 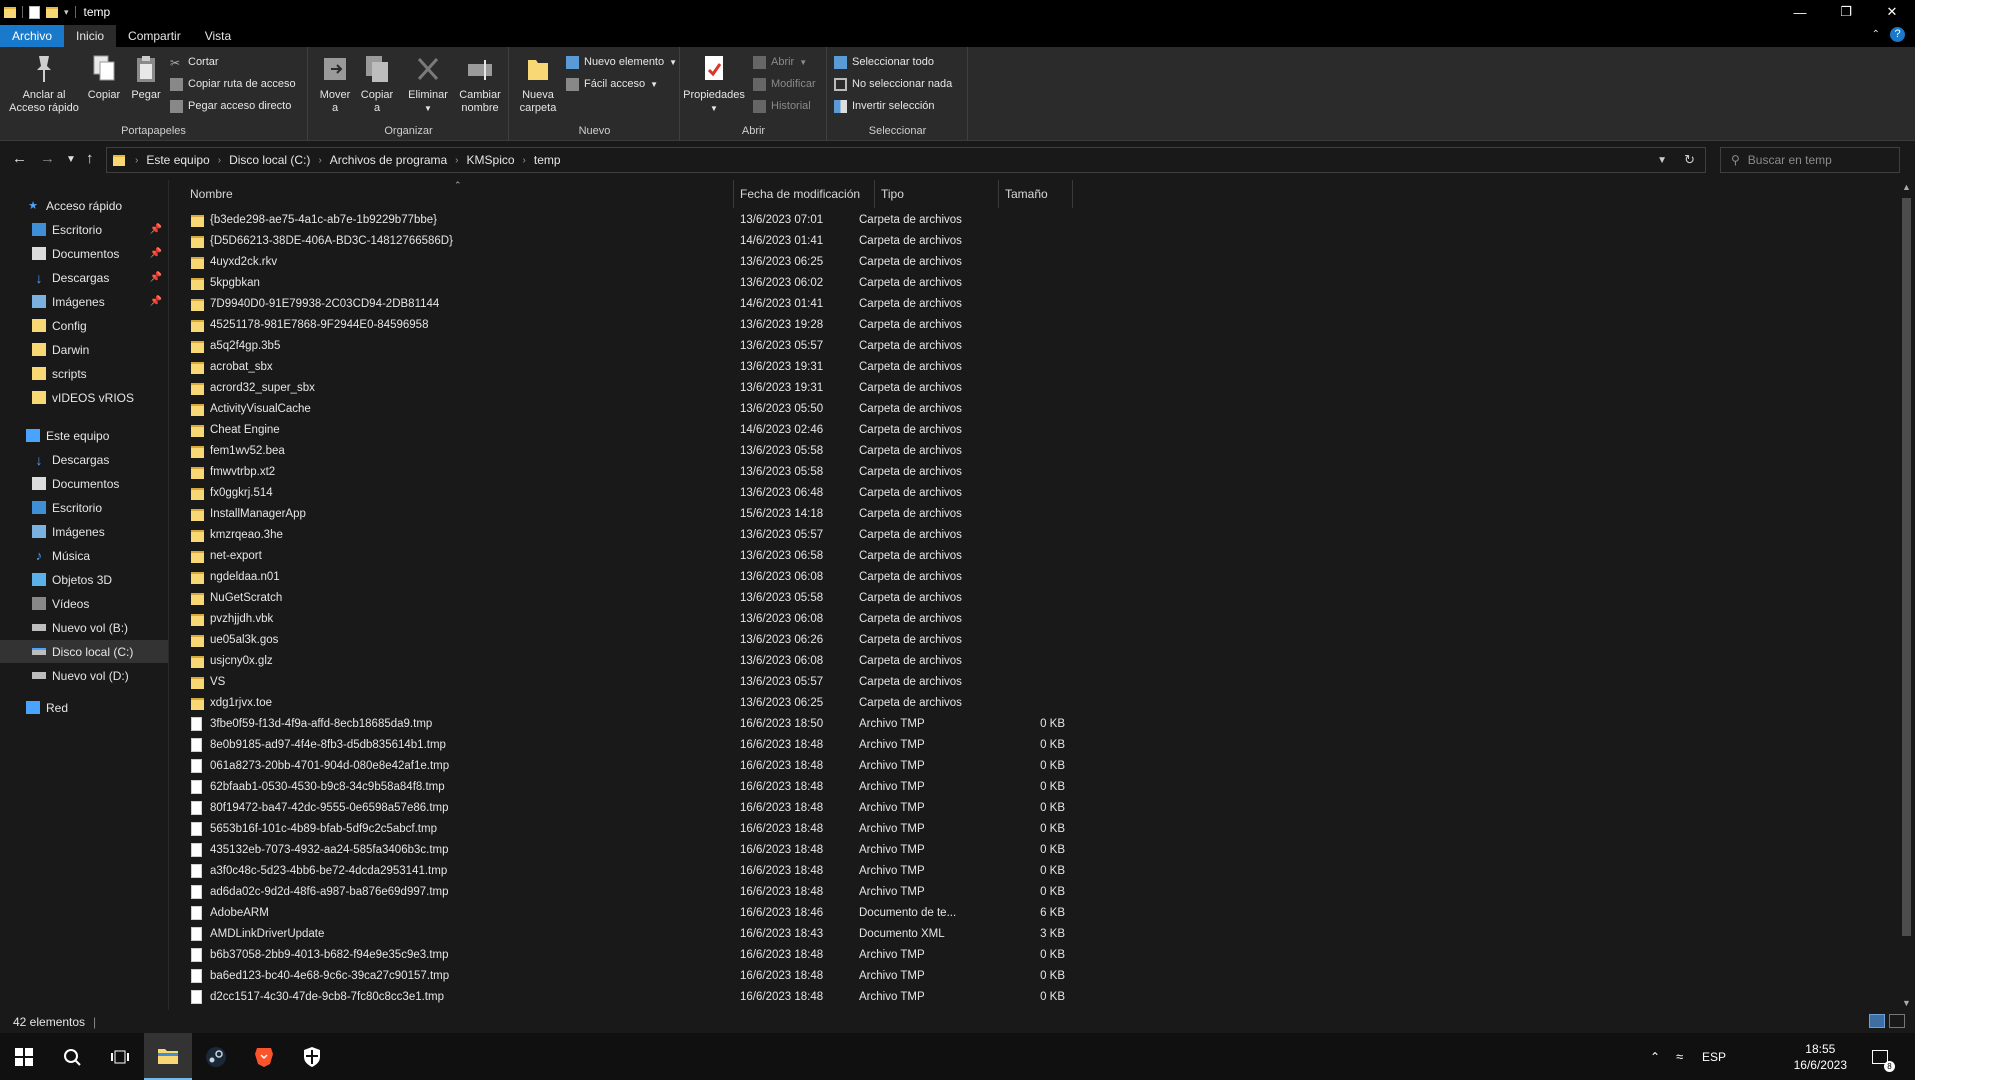 What do you see at coordinates (1897, 34) in the screenshot?
I see `help-icon: ?` at bounding box center [1897, 34].